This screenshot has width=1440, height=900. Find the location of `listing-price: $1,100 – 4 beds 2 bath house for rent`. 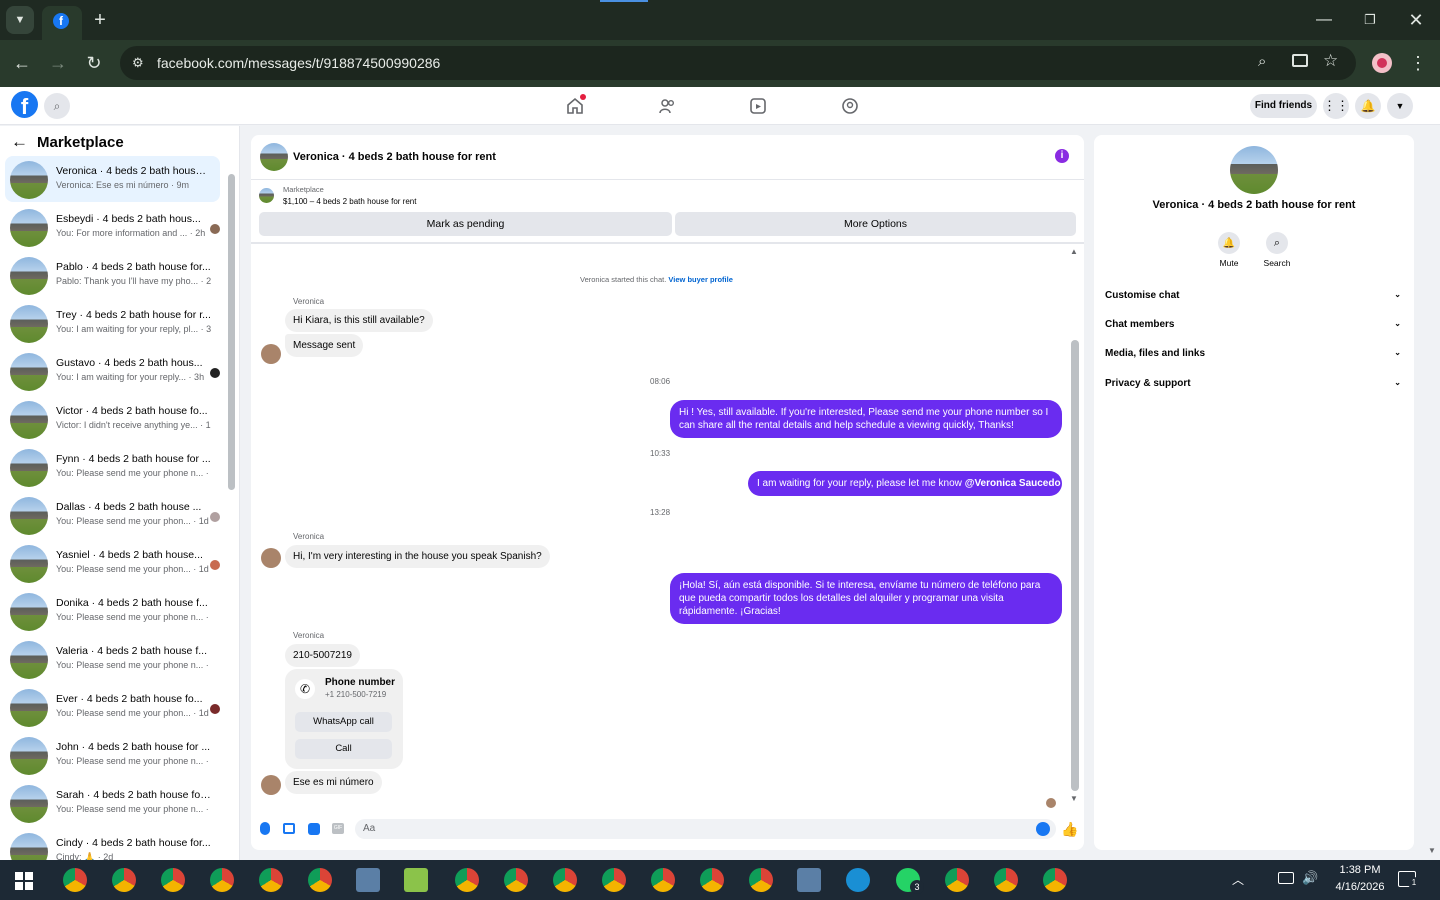

listing-price: $1,100 – 4 beds 2 bath house for rent is located at coordinates (349, 201).